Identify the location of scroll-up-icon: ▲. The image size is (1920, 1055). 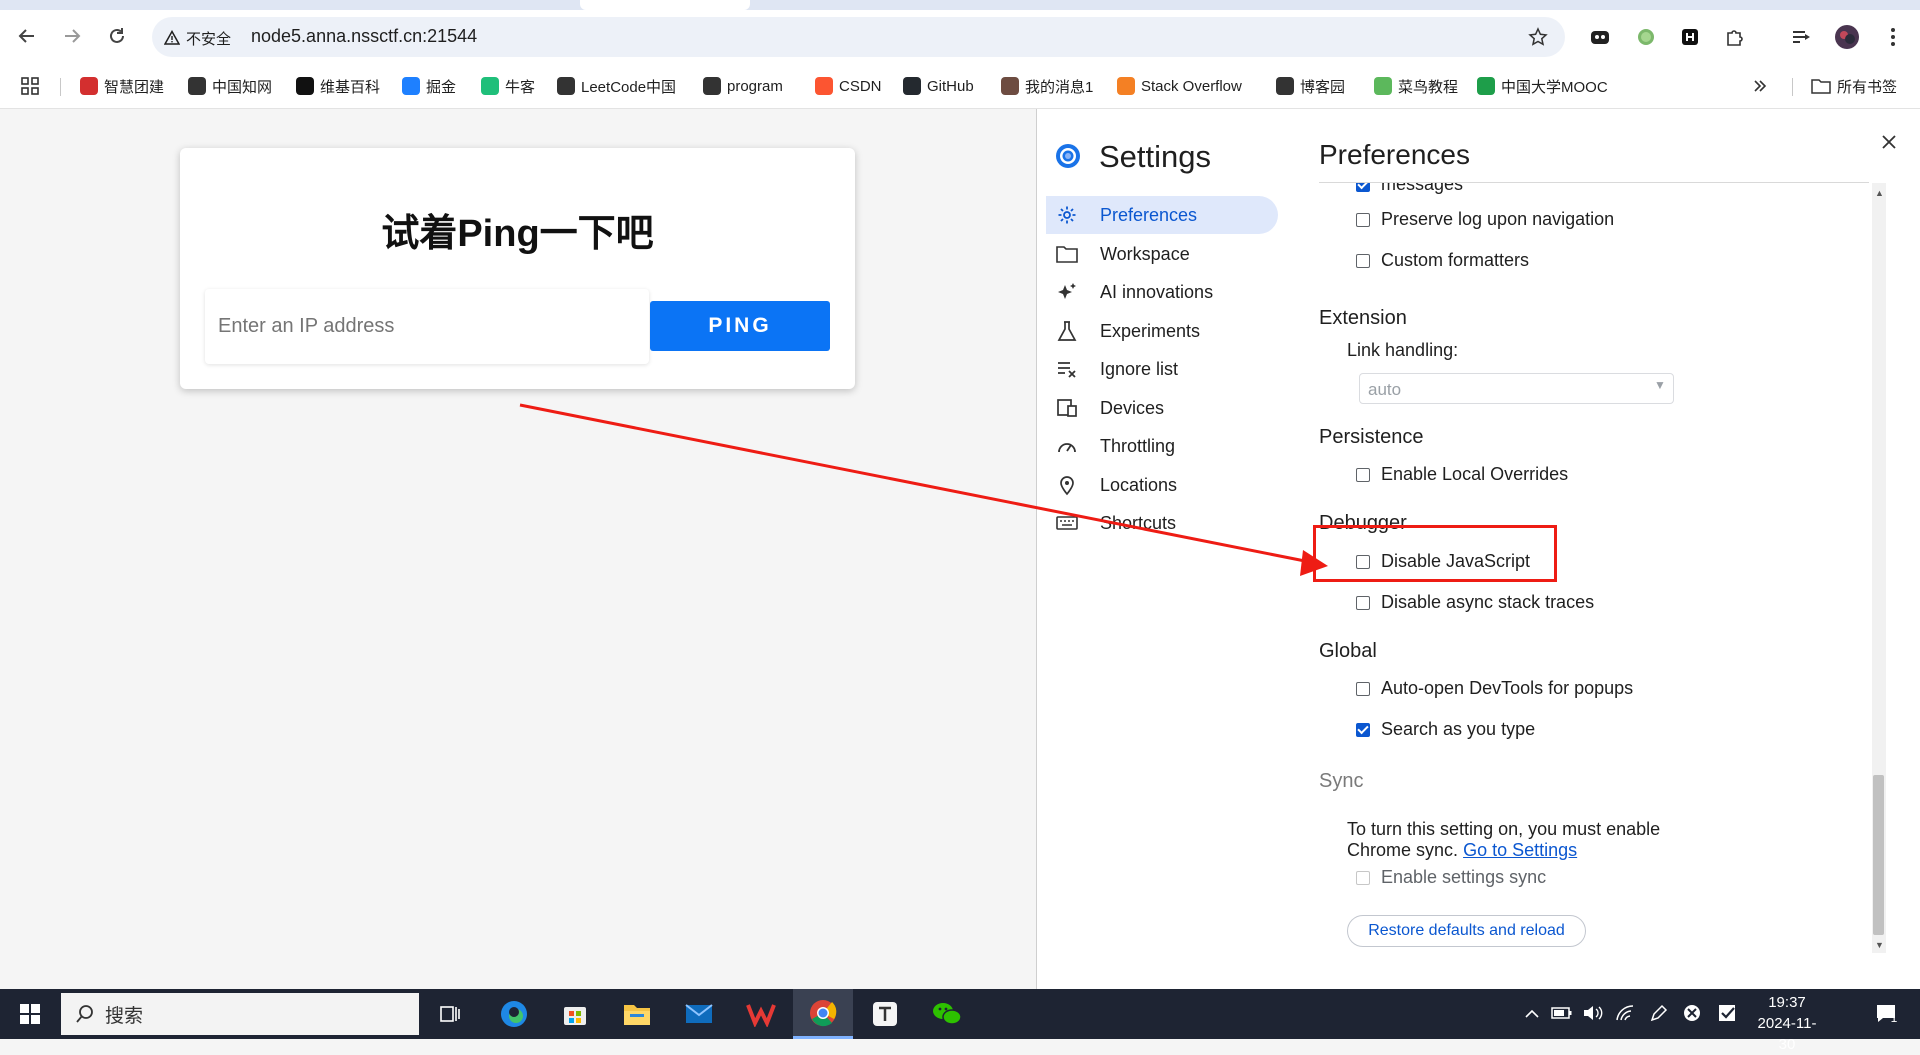
(1879, 193).